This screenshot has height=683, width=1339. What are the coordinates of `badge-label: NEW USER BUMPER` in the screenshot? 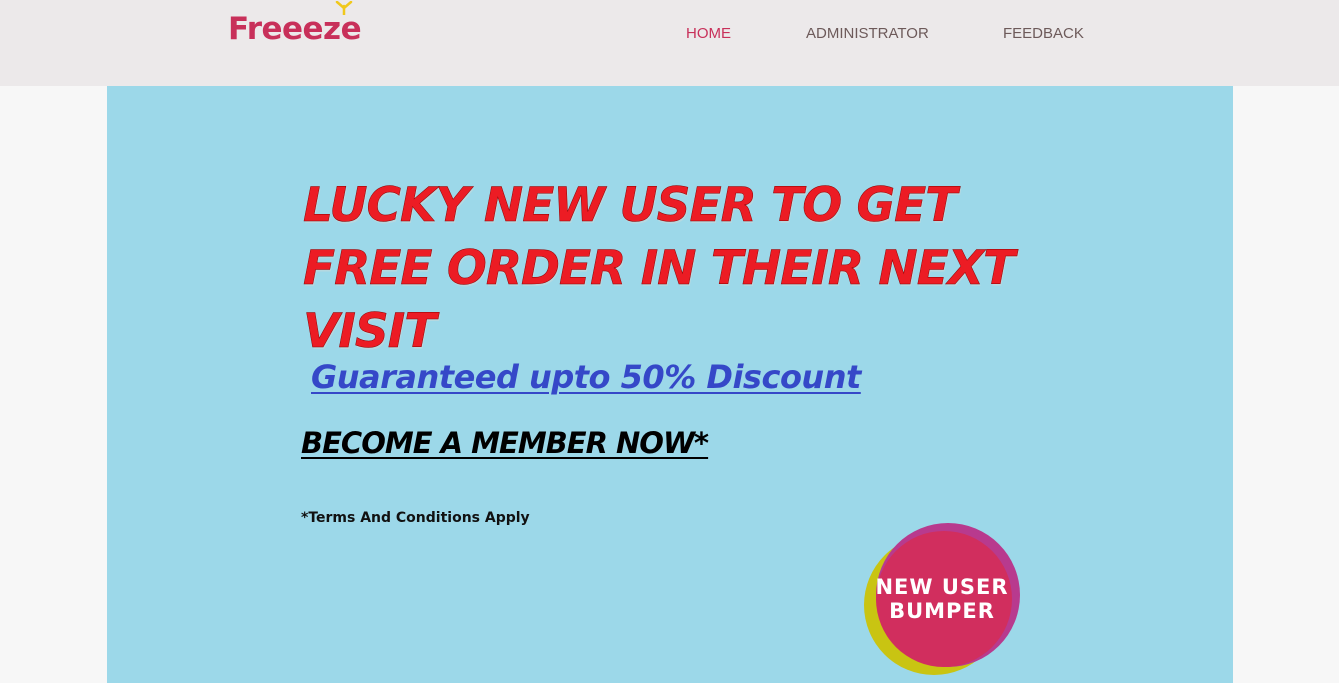 It's located at (942, 599).